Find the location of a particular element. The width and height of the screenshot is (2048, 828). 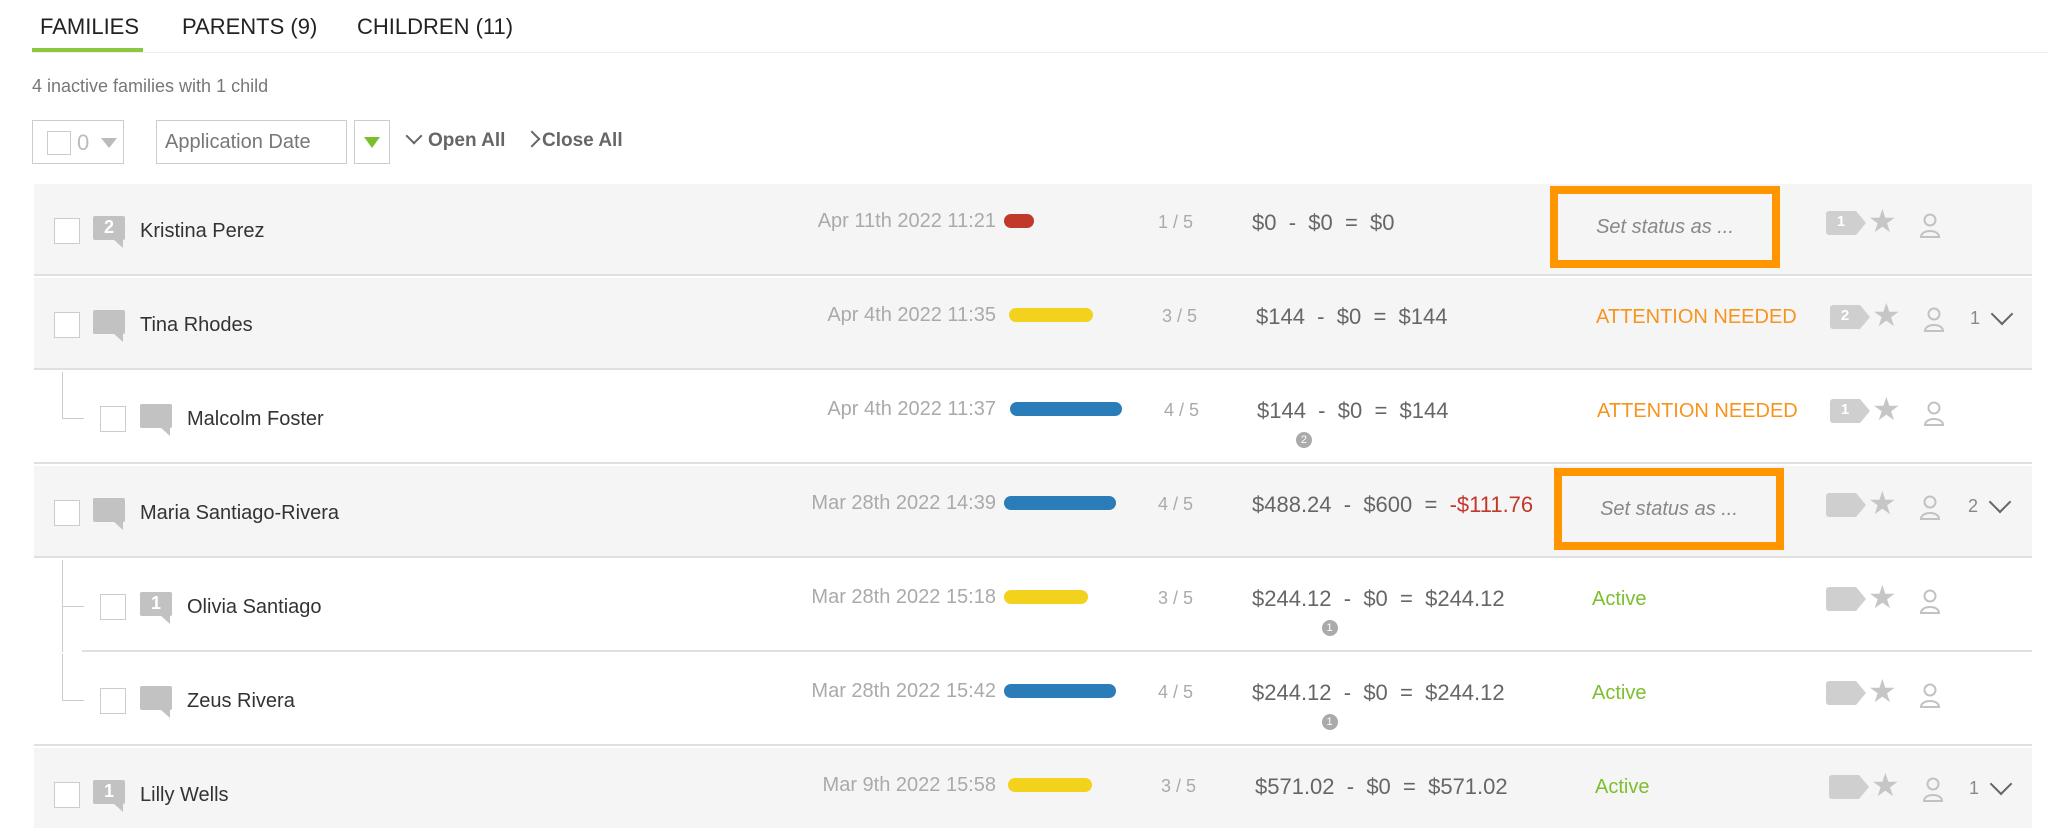

open-all-link: Open All is located at coordinates (455, 139).